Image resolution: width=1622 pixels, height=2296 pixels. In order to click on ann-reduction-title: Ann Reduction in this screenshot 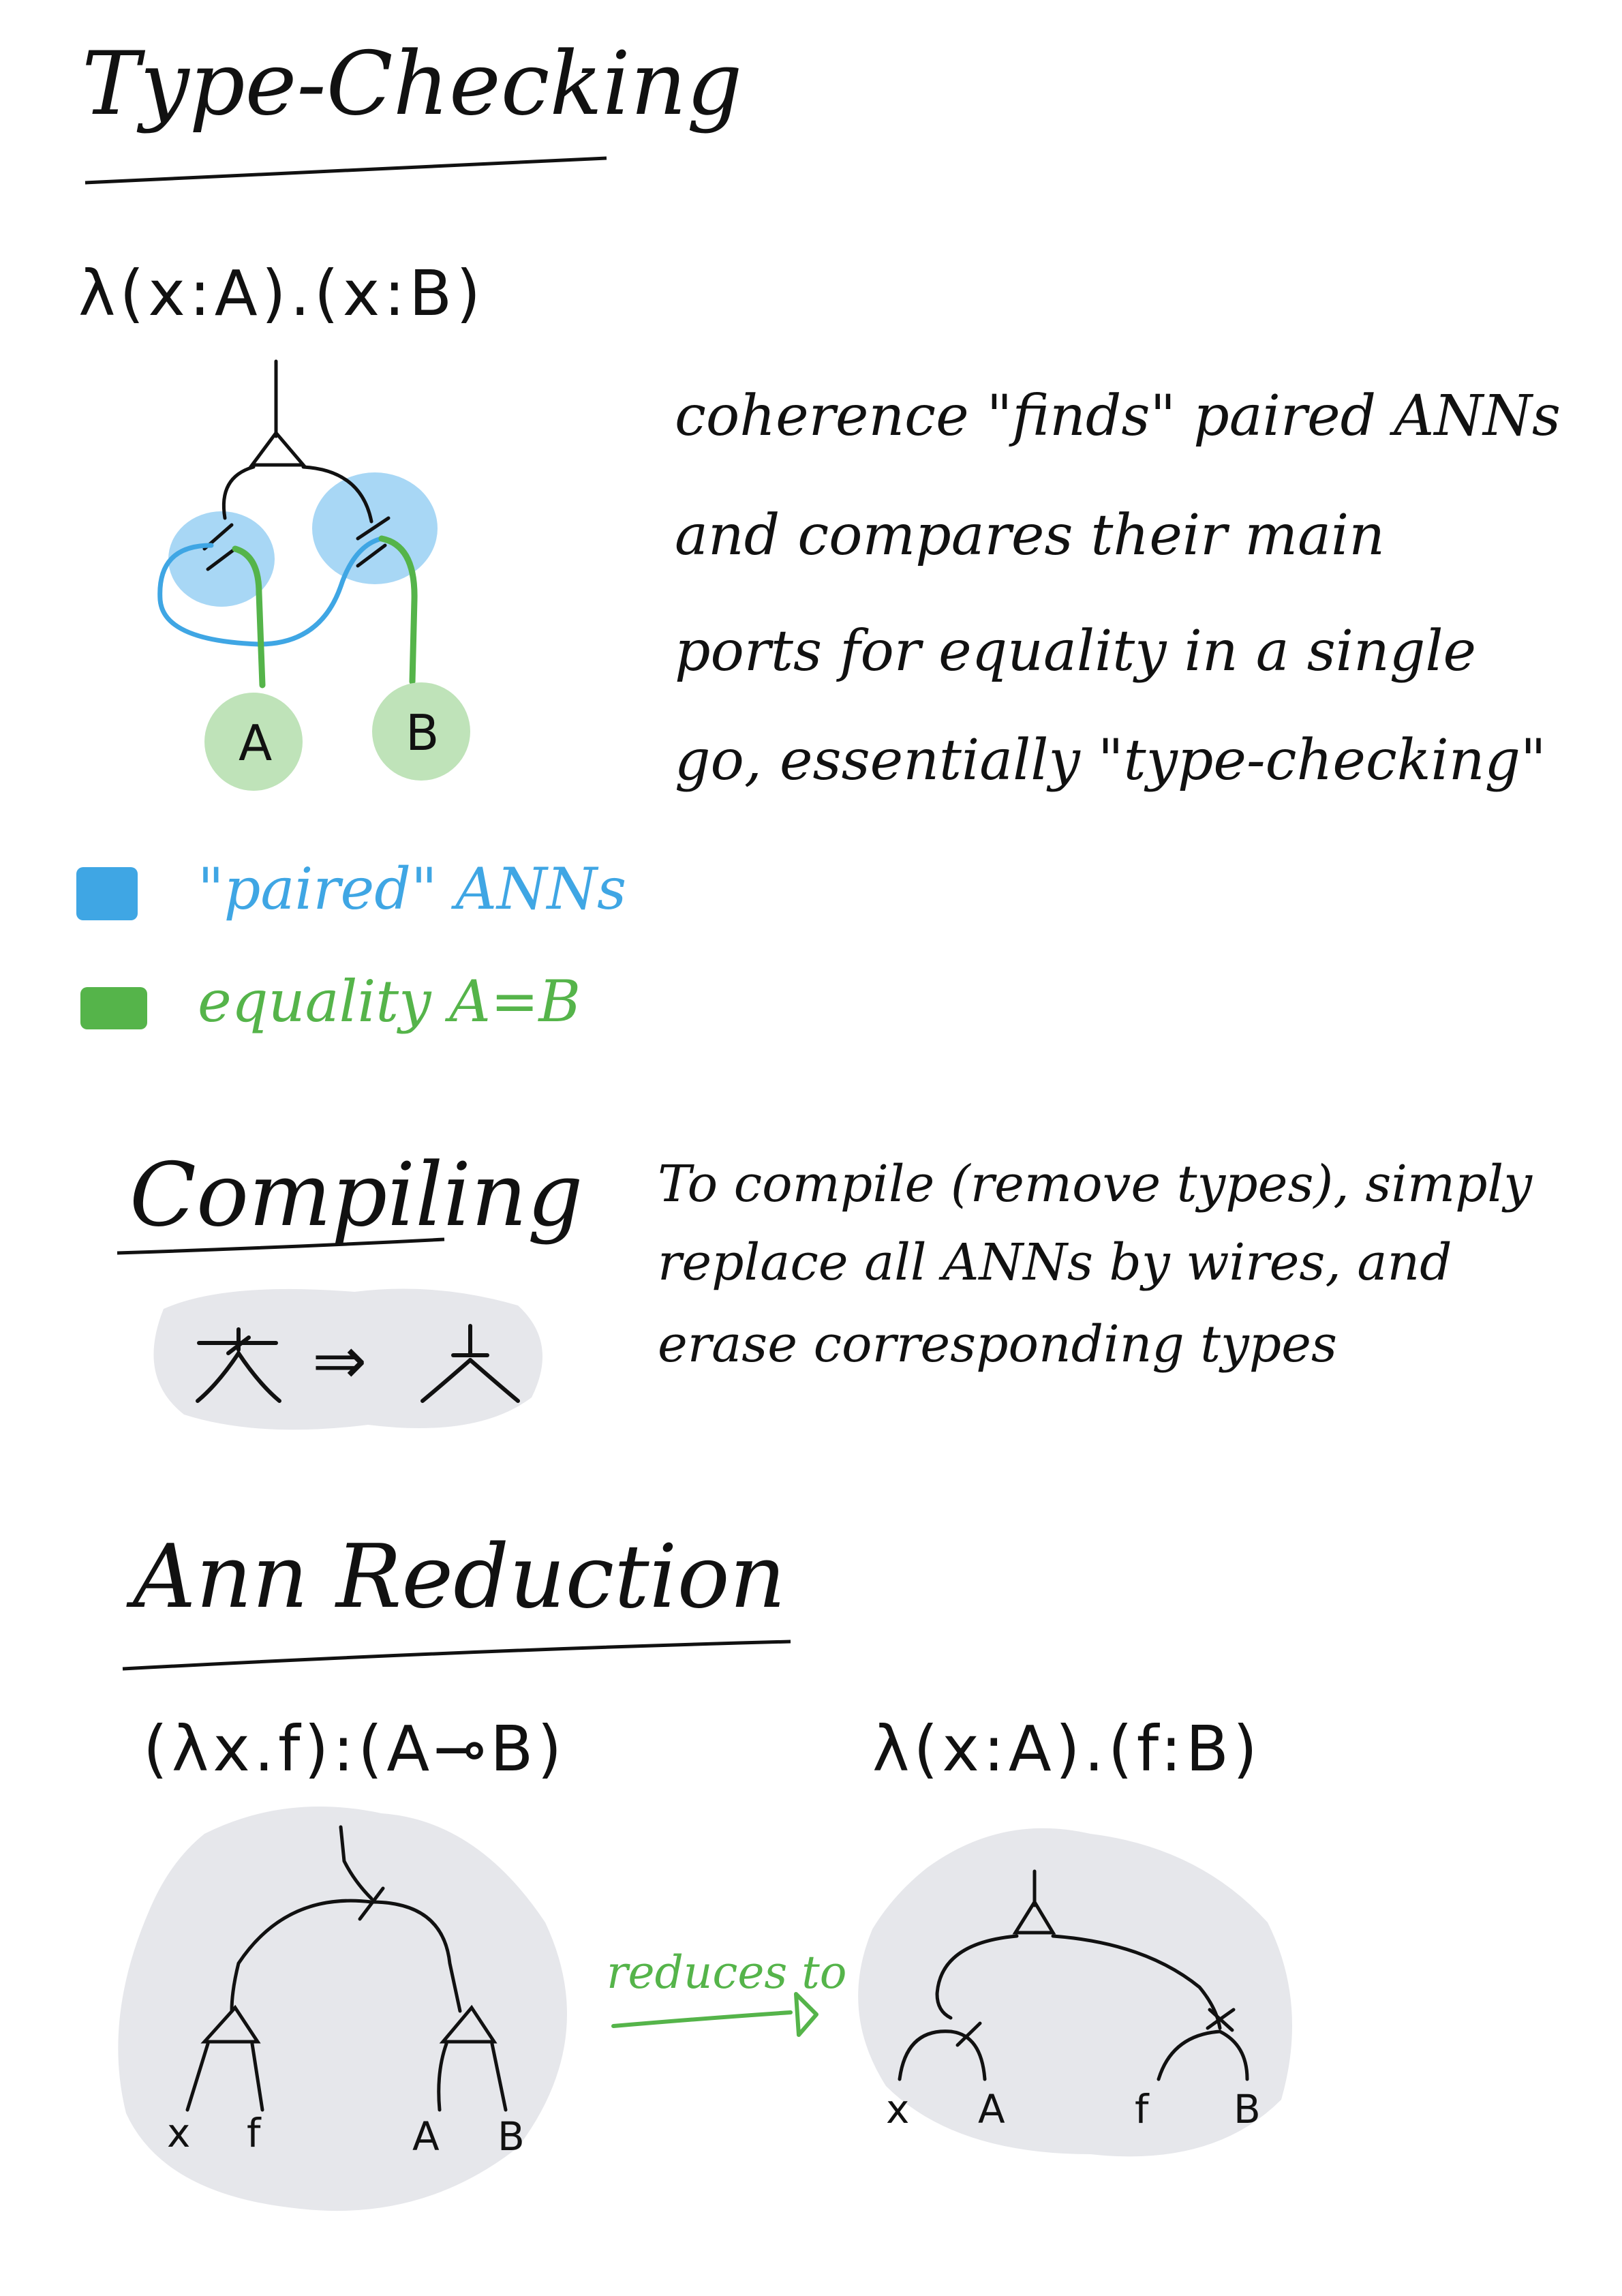, I will do `click(459, 1577)`.